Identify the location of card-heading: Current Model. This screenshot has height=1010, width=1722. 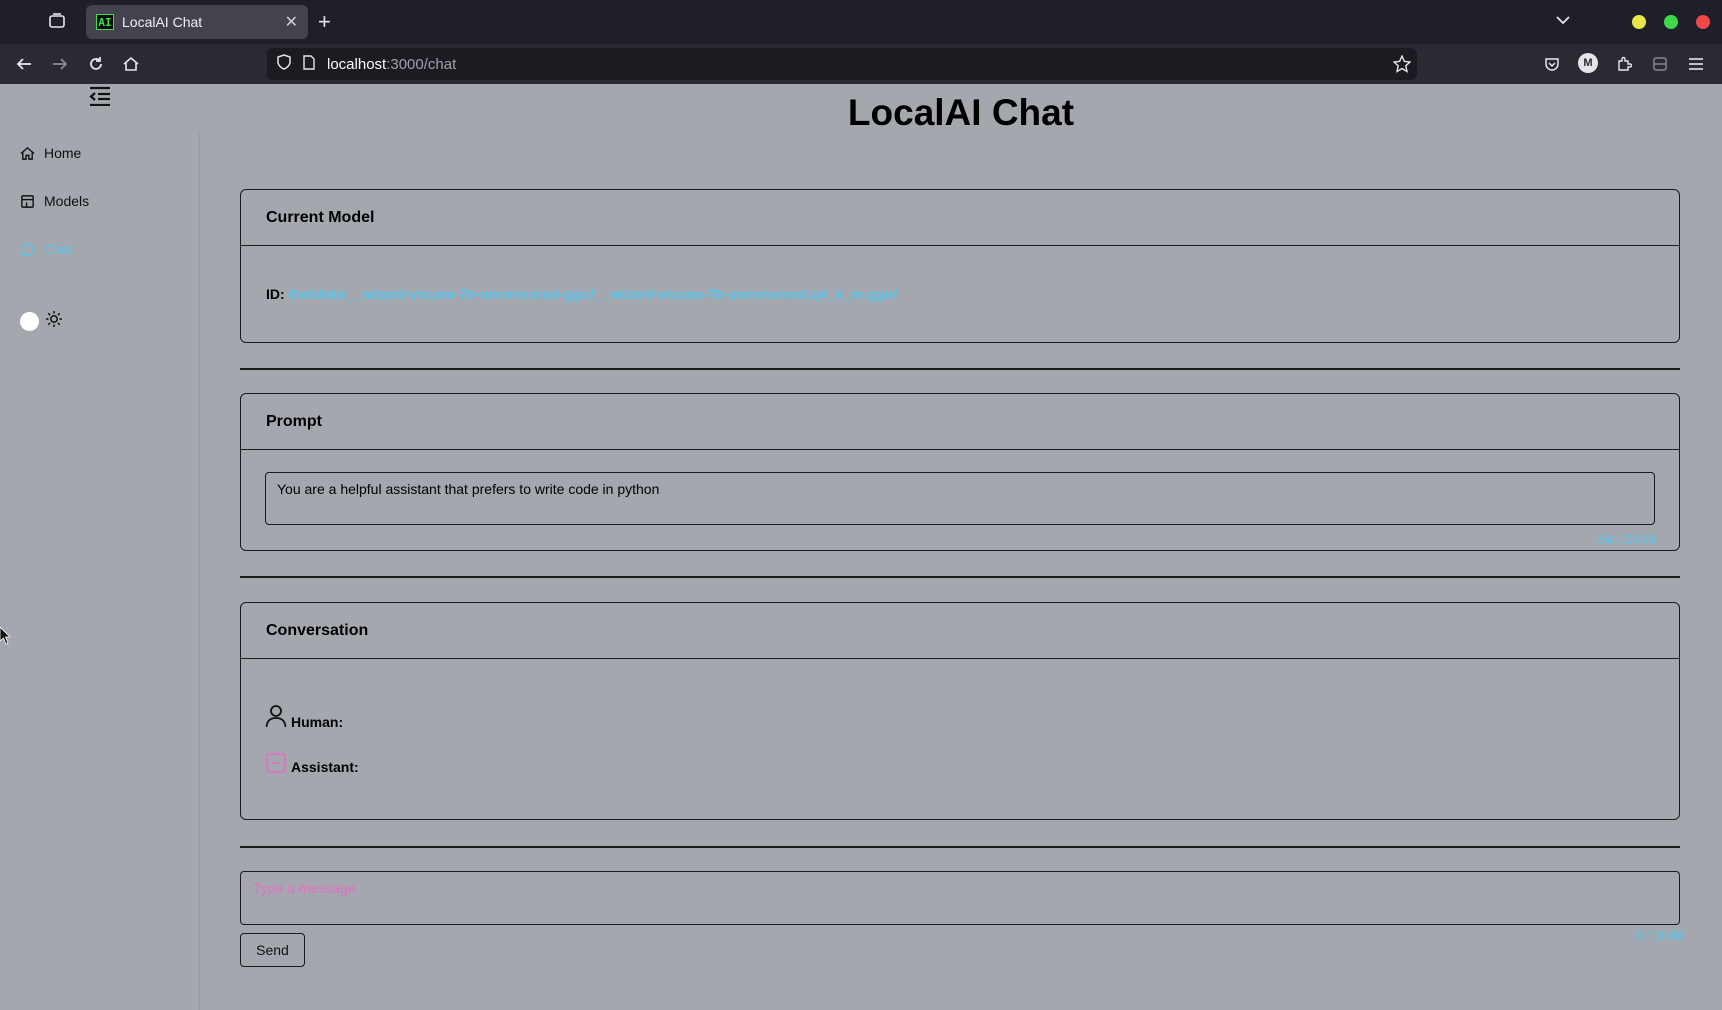
(960, 218).